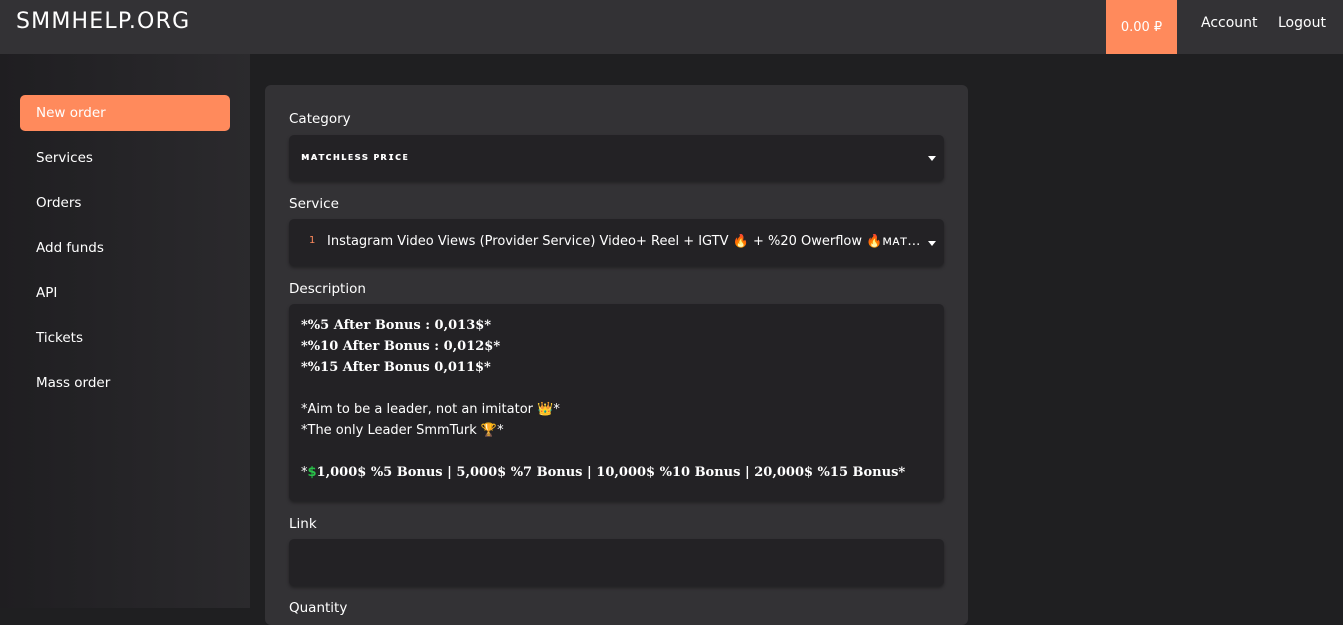  What do you see at coordinates (59, 203) in the screenshot?
I see `sidebar-item-label: Orders` at bounding box center [59, 203].